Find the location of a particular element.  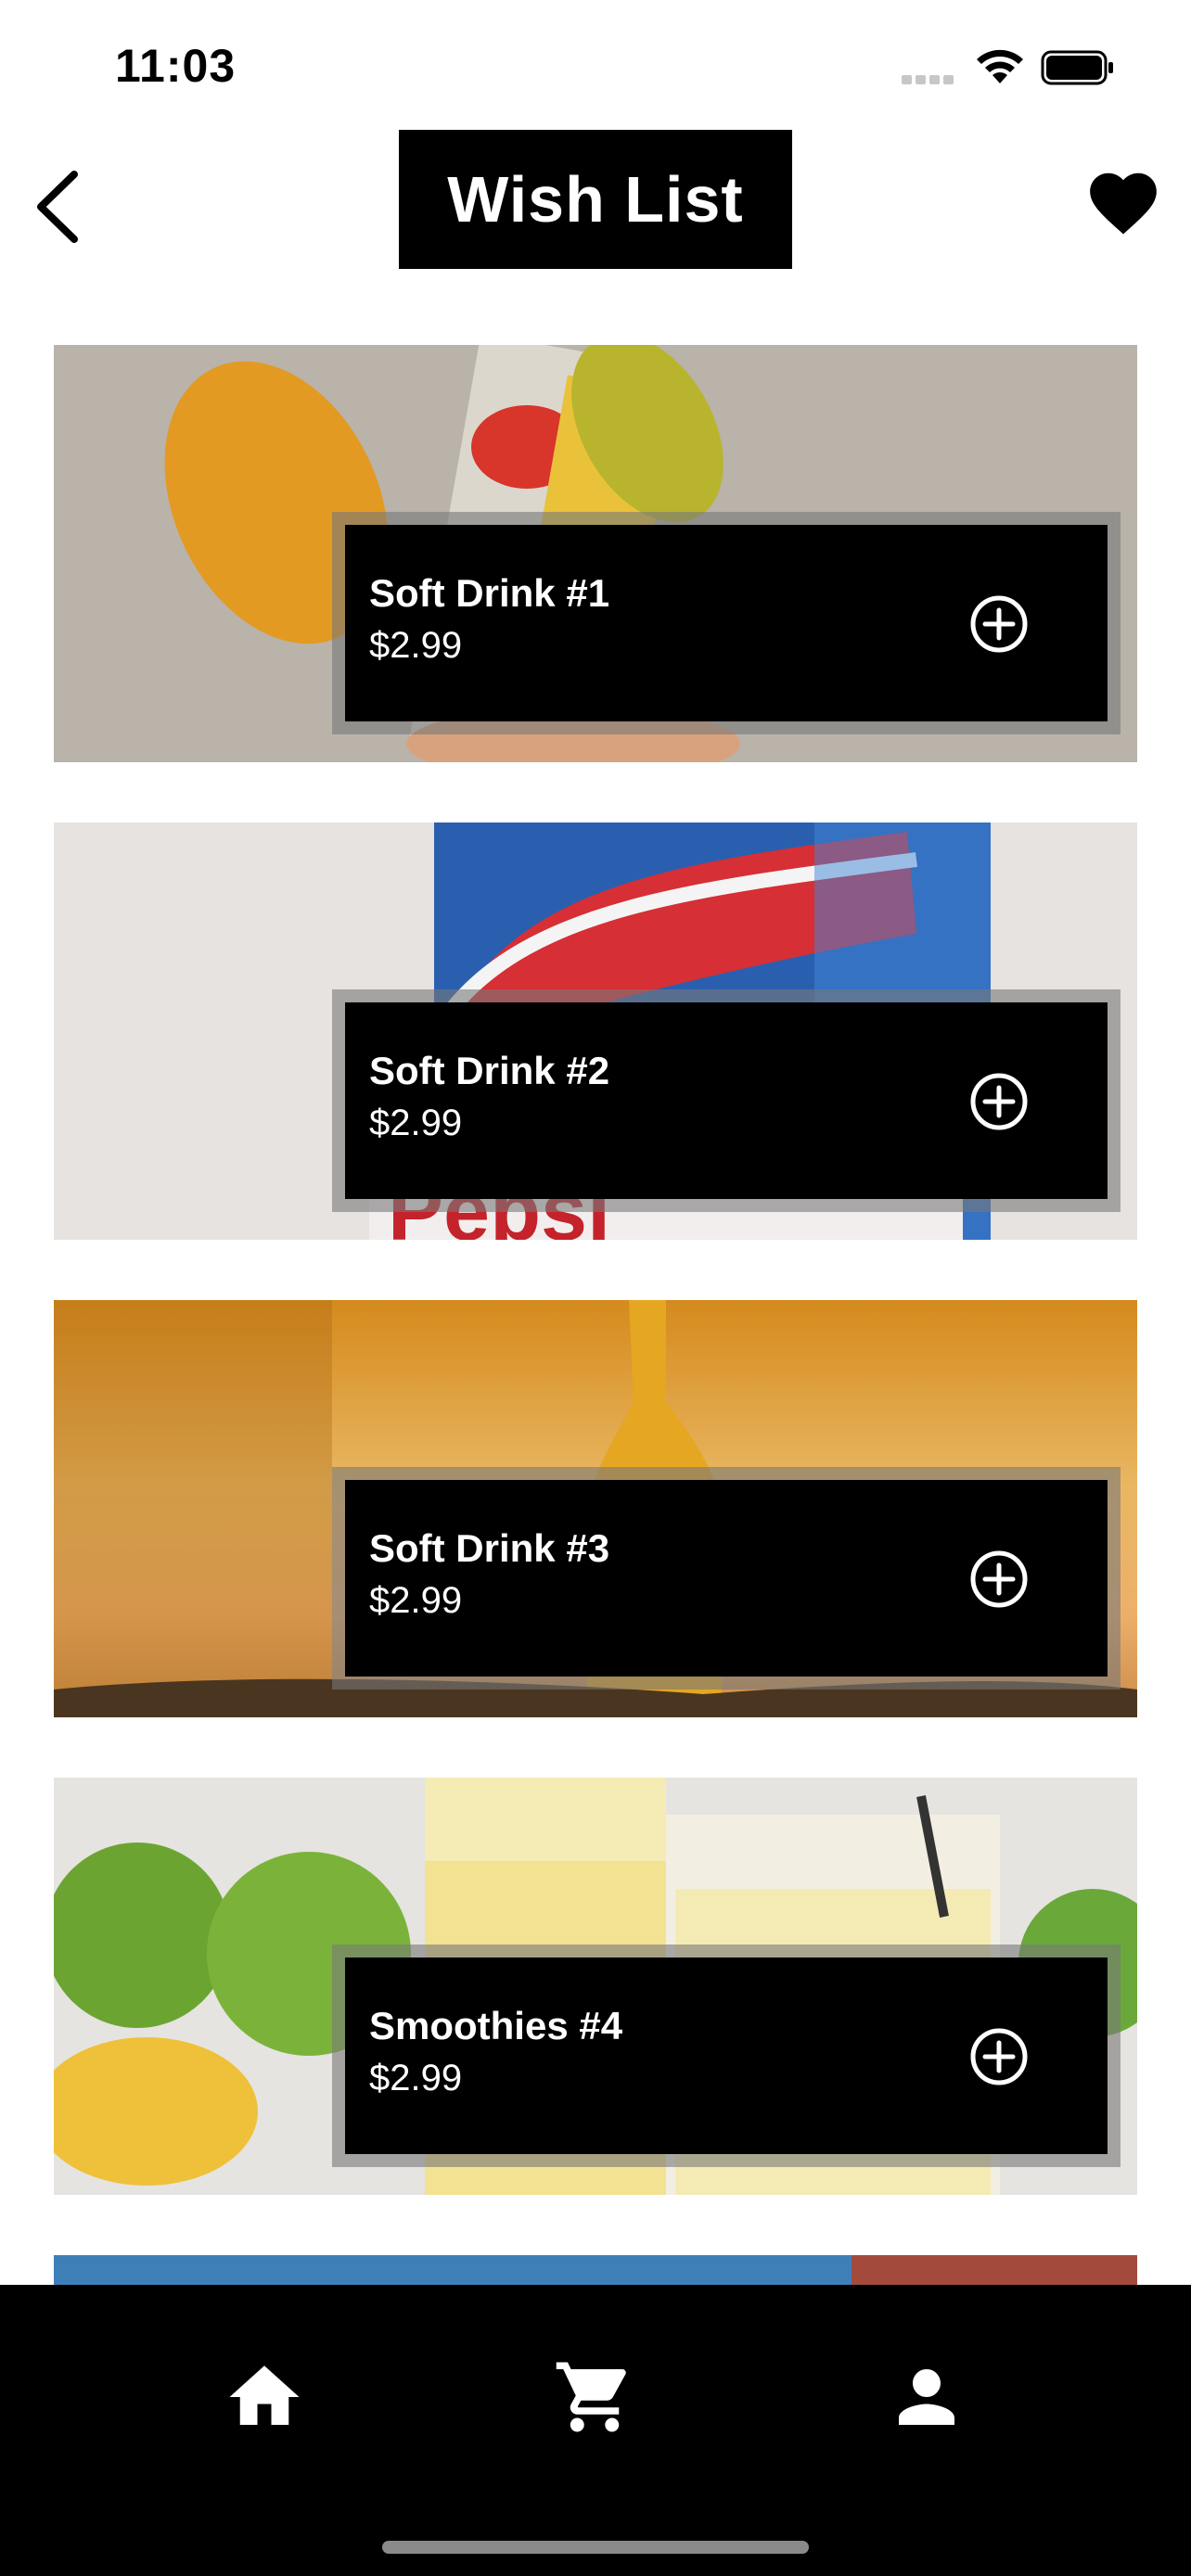

tab-profile is located at coordinates (926, 2397).